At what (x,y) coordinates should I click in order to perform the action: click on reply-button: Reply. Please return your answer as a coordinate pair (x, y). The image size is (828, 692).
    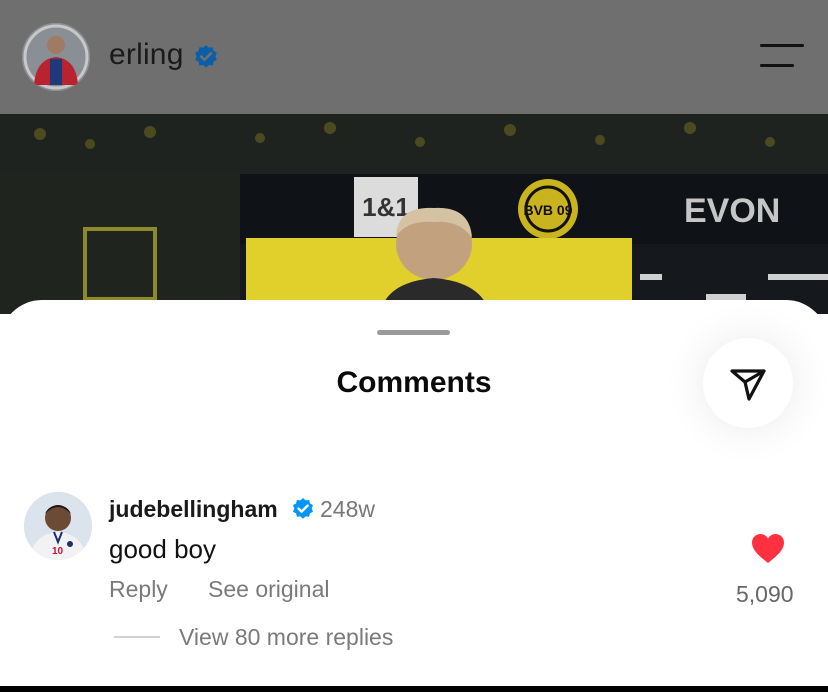
    Looking at the image, I should click on (138, 589).